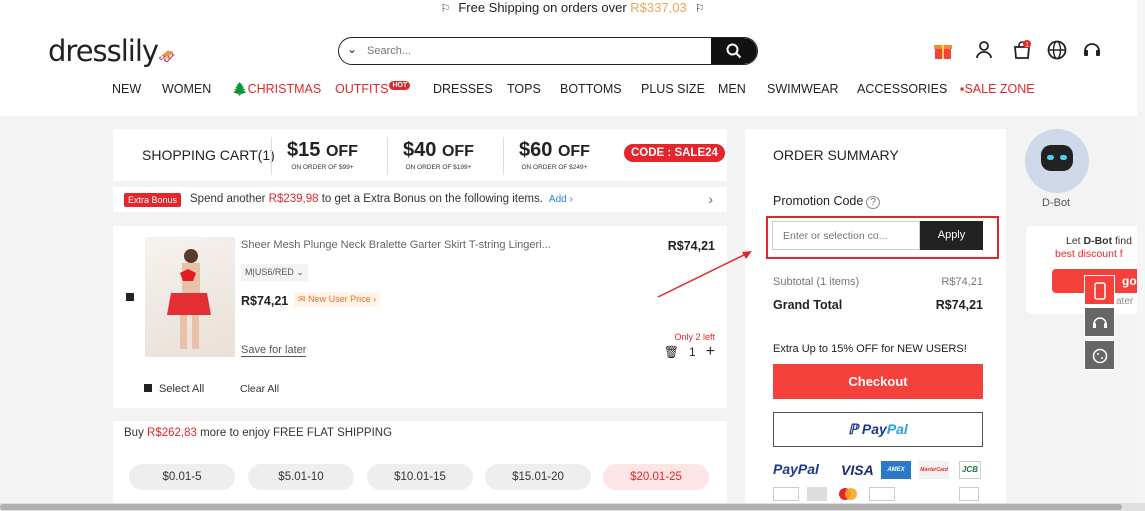 The height and width of the screenshot is (511, 1145). I want to click on apply-button: Apply, so click(951, 235).